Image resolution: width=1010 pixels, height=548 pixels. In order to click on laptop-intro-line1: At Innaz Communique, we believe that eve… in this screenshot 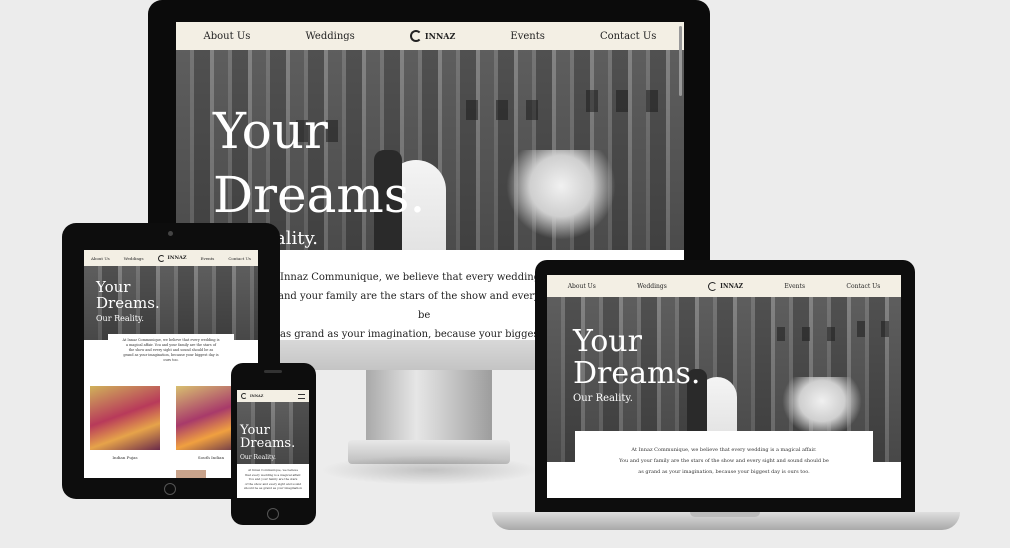, I will do `click(724, 450)`.